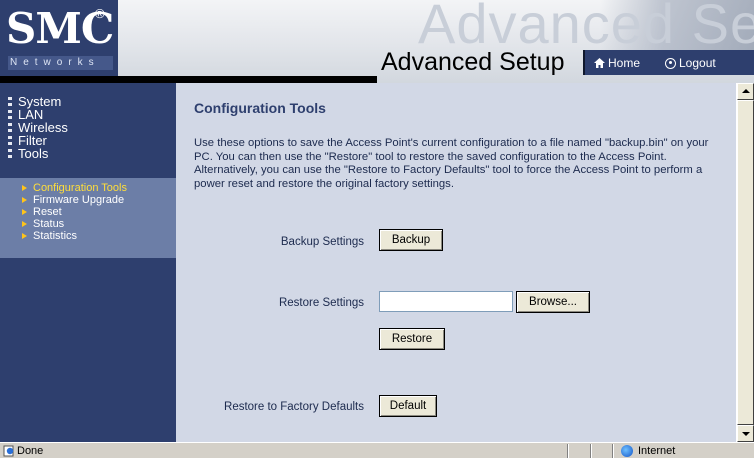 The width and height of the screenshot is (754, 458). Describe the element at coordinates (412, 339) in the screenshot. I see `restore-button: Restore` at that location.